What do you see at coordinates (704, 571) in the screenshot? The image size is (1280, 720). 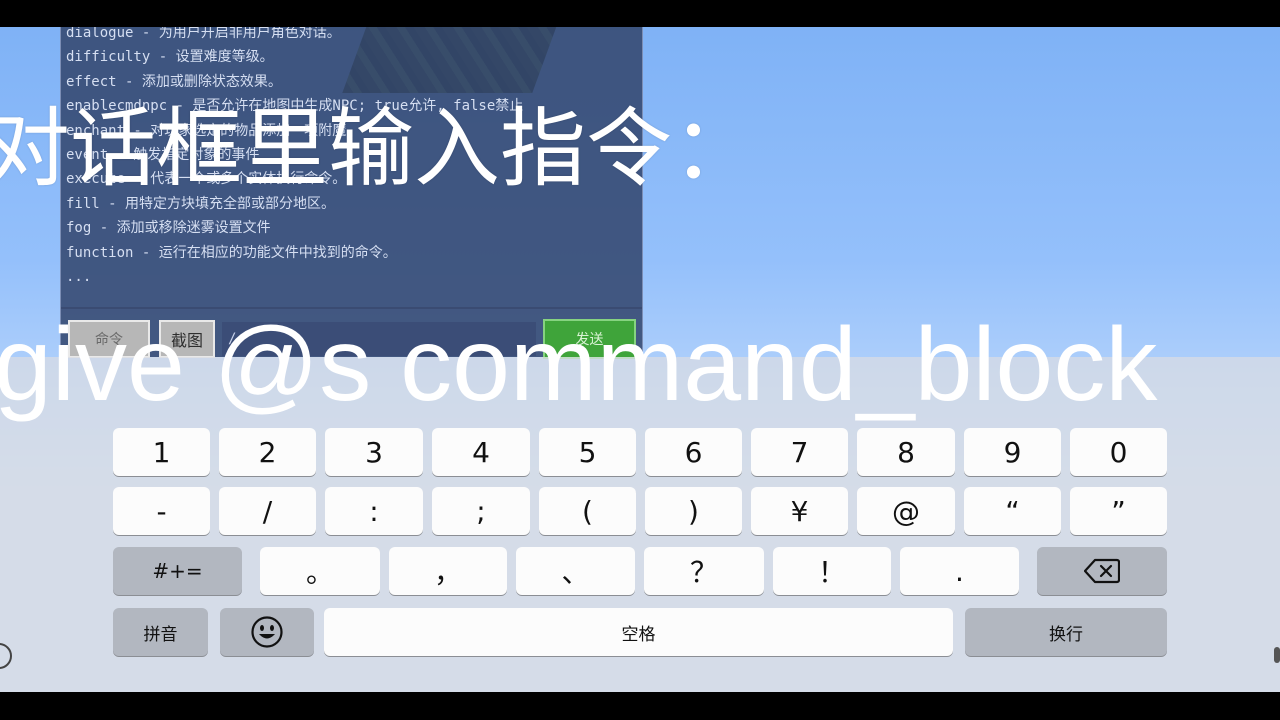 I see `key-question: ？` at bounding box center [704, 571].